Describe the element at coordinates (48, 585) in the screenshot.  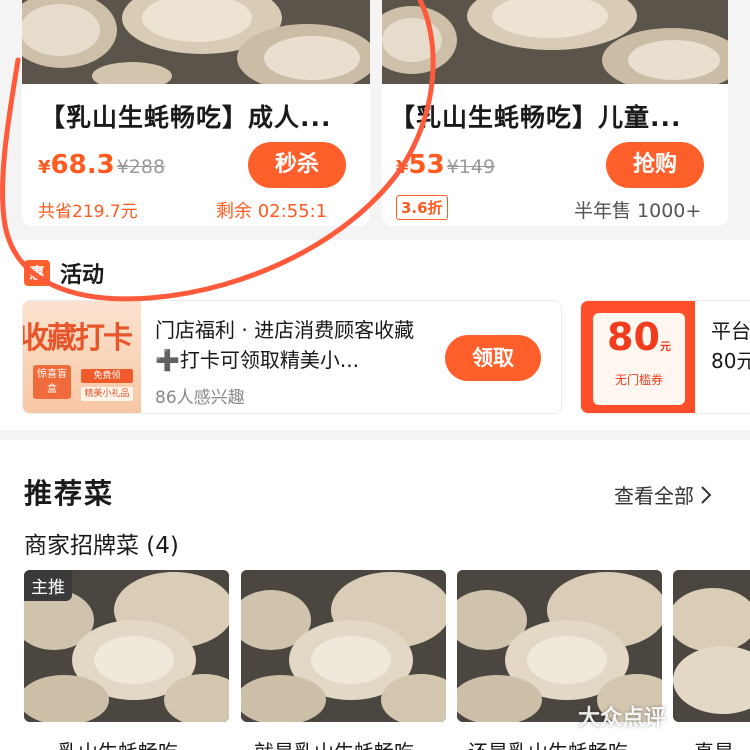
I see `featured-tag: 主推` at that location.